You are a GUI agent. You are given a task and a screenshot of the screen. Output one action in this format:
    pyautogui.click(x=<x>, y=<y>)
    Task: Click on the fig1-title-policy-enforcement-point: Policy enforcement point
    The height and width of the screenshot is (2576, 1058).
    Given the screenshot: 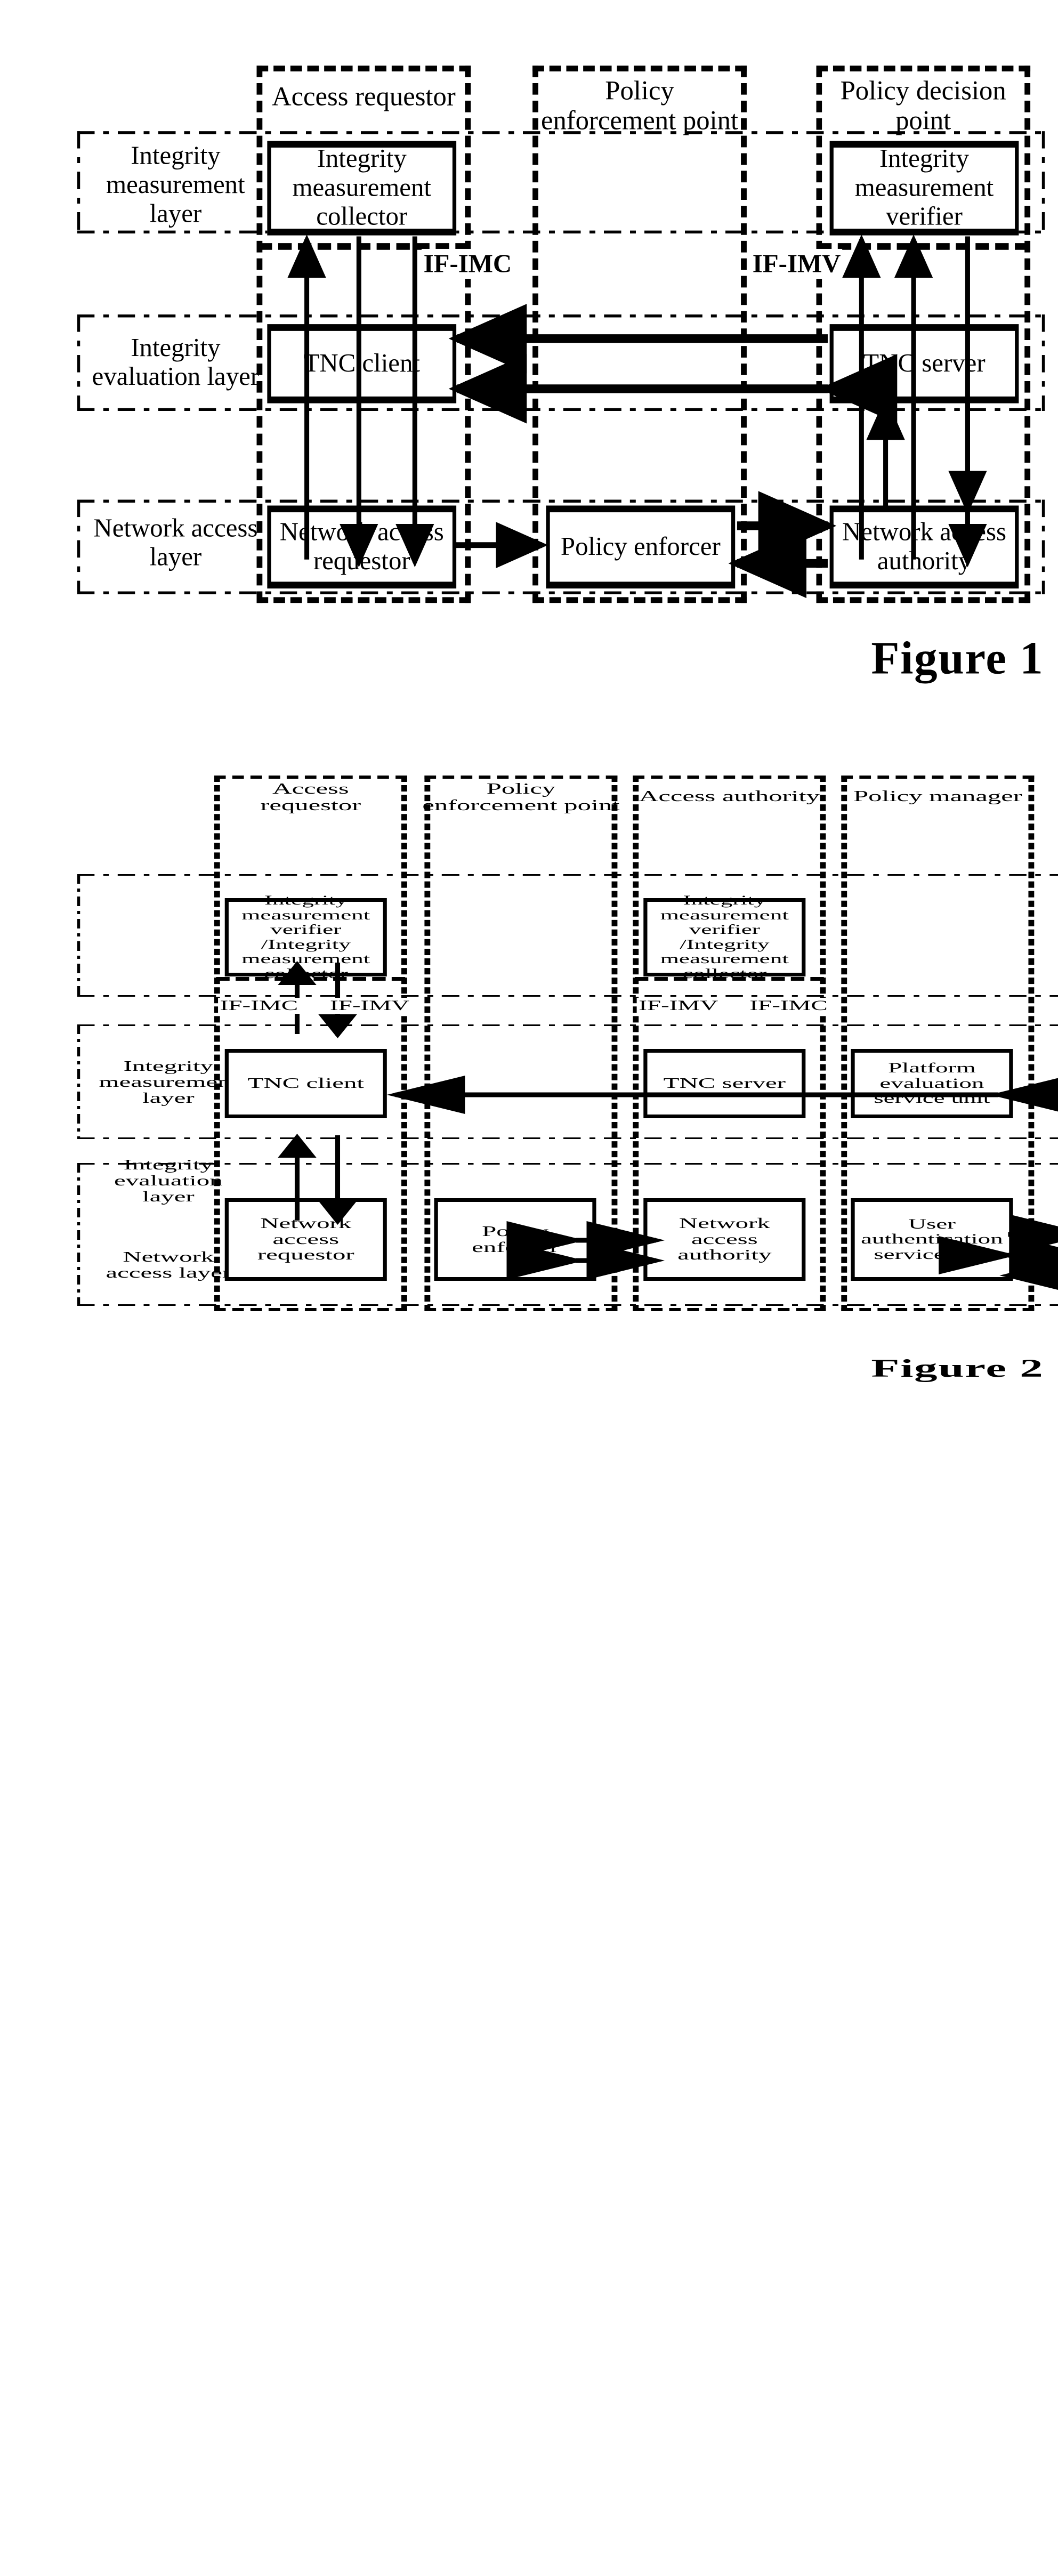 What is the action you would take?
    pyautogui.click(x=639, y=106)
    